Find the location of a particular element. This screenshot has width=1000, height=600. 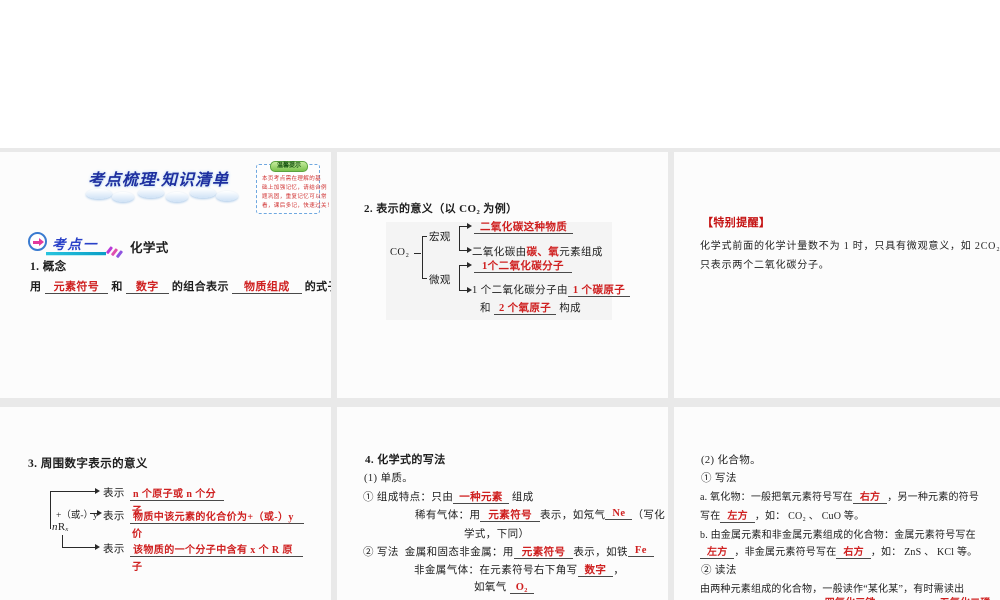

text: 写在 is located at coordinates (710, 516).